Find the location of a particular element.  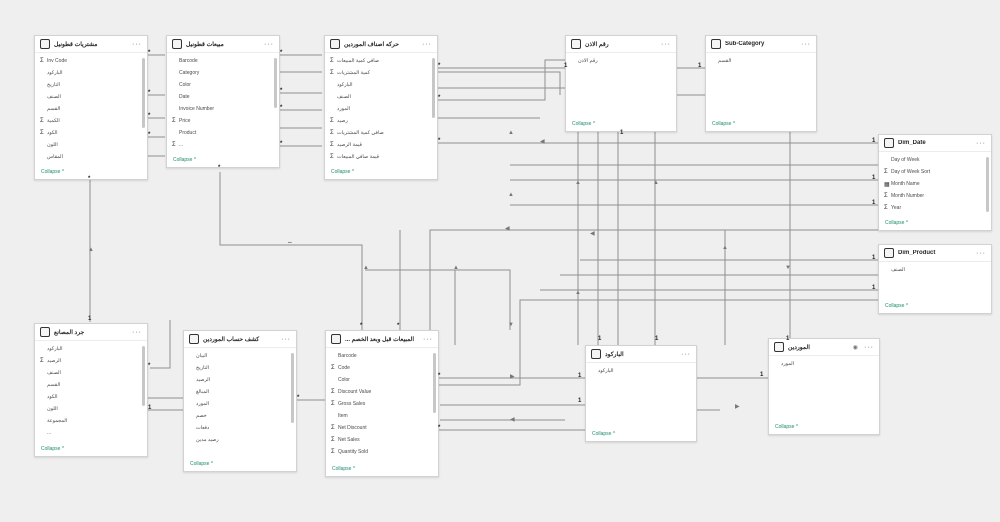

field-row: Σ الرصيد is located at coordinates (91, 361).